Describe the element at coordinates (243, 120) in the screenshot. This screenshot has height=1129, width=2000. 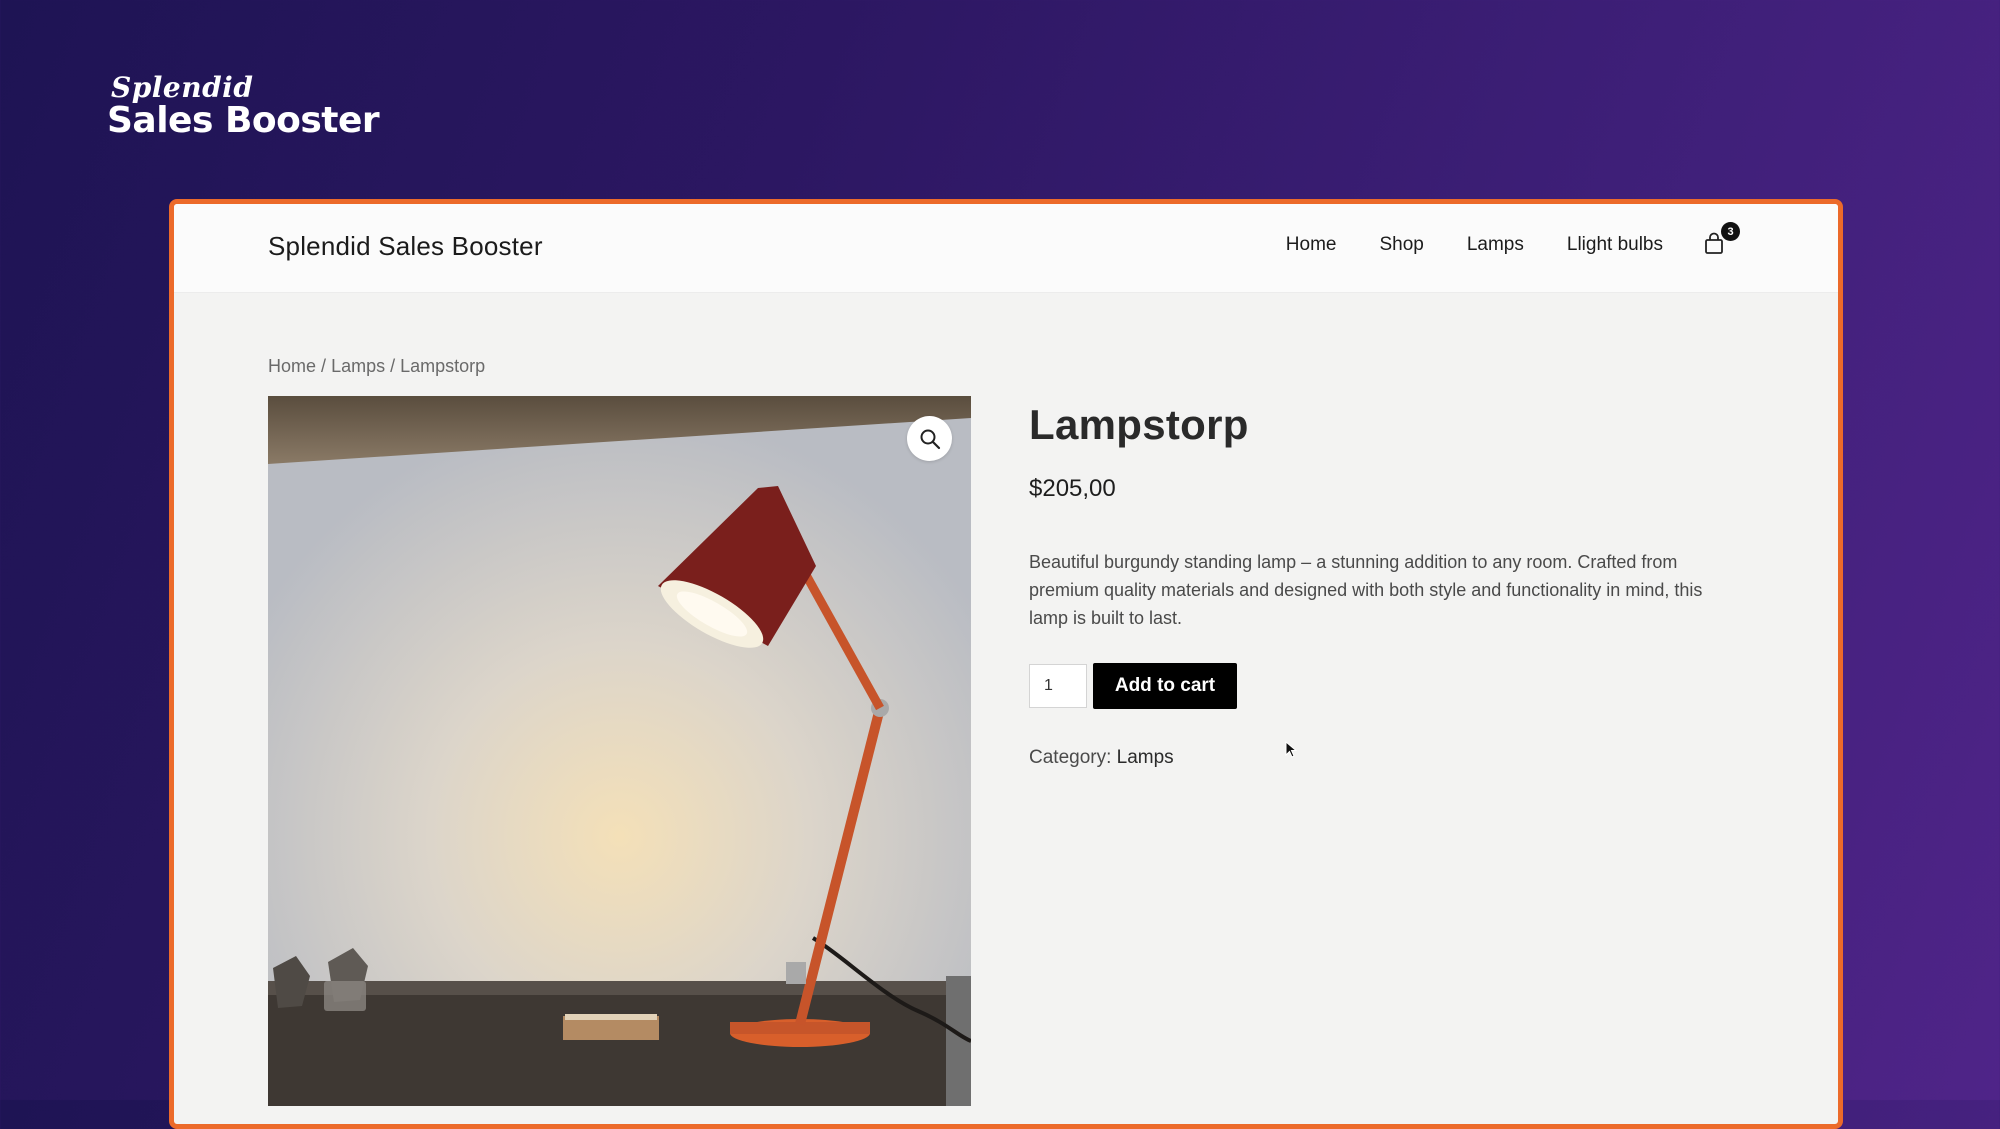
I see `brand-main-text: Sales Booster` at that location.